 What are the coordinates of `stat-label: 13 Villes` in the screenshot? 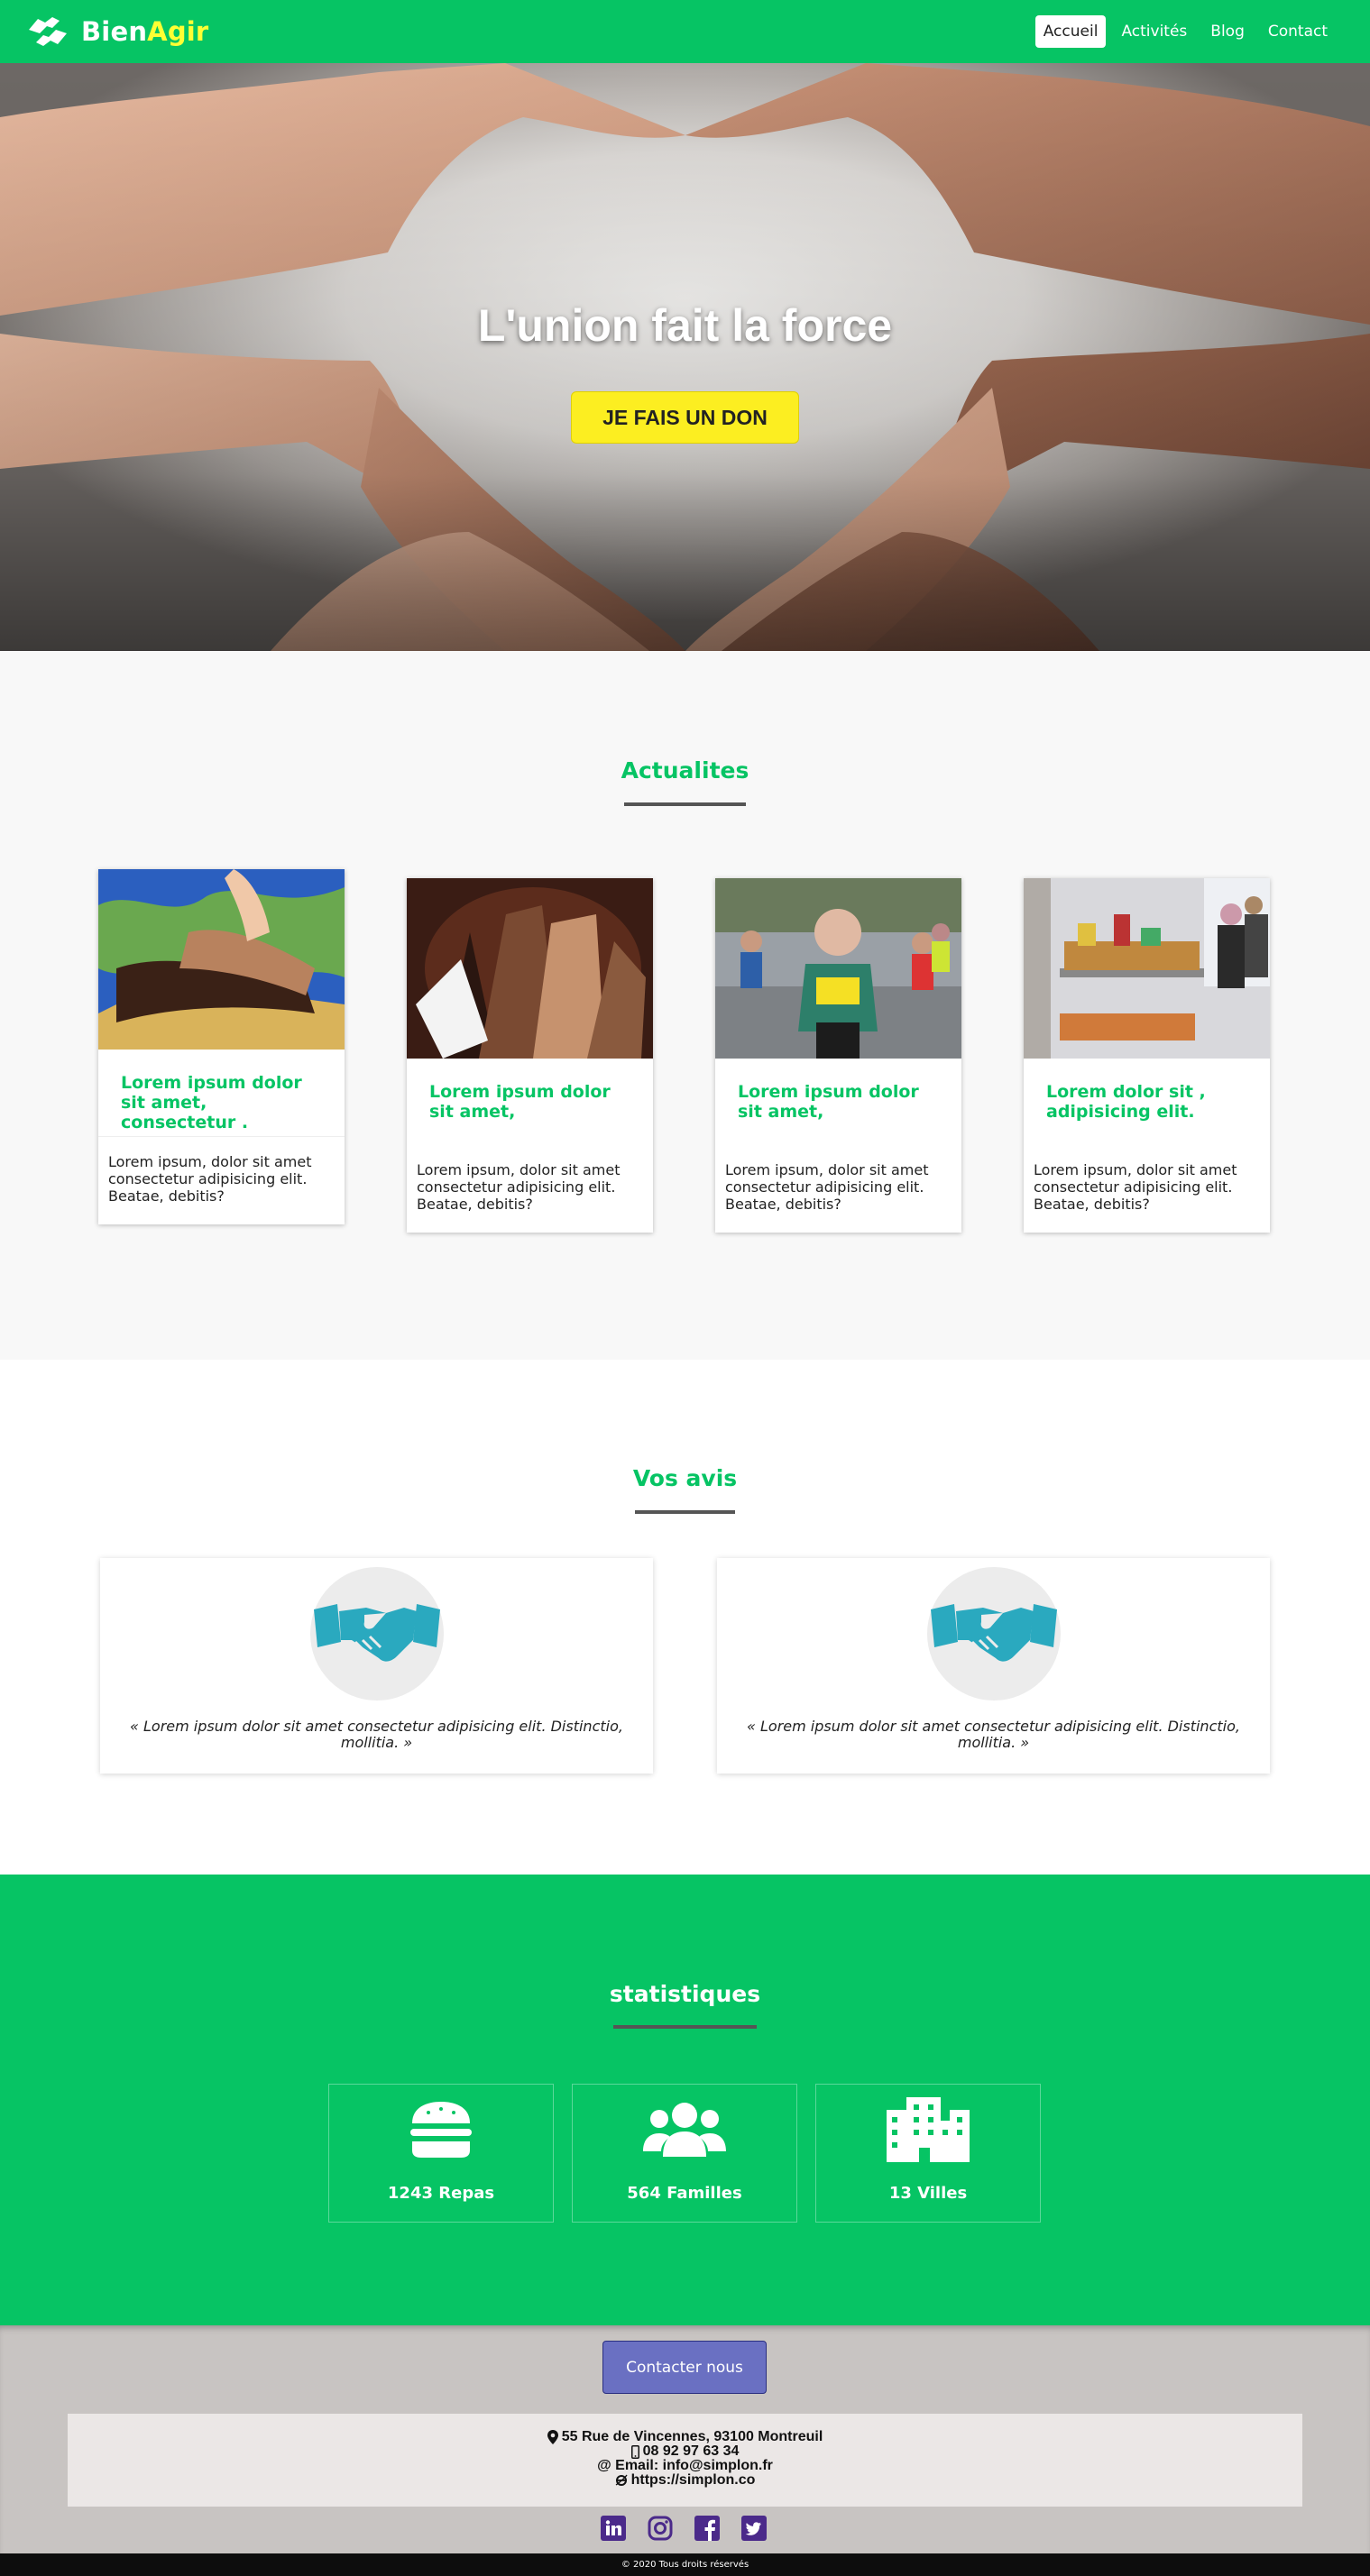 It's located at (928, 2193).